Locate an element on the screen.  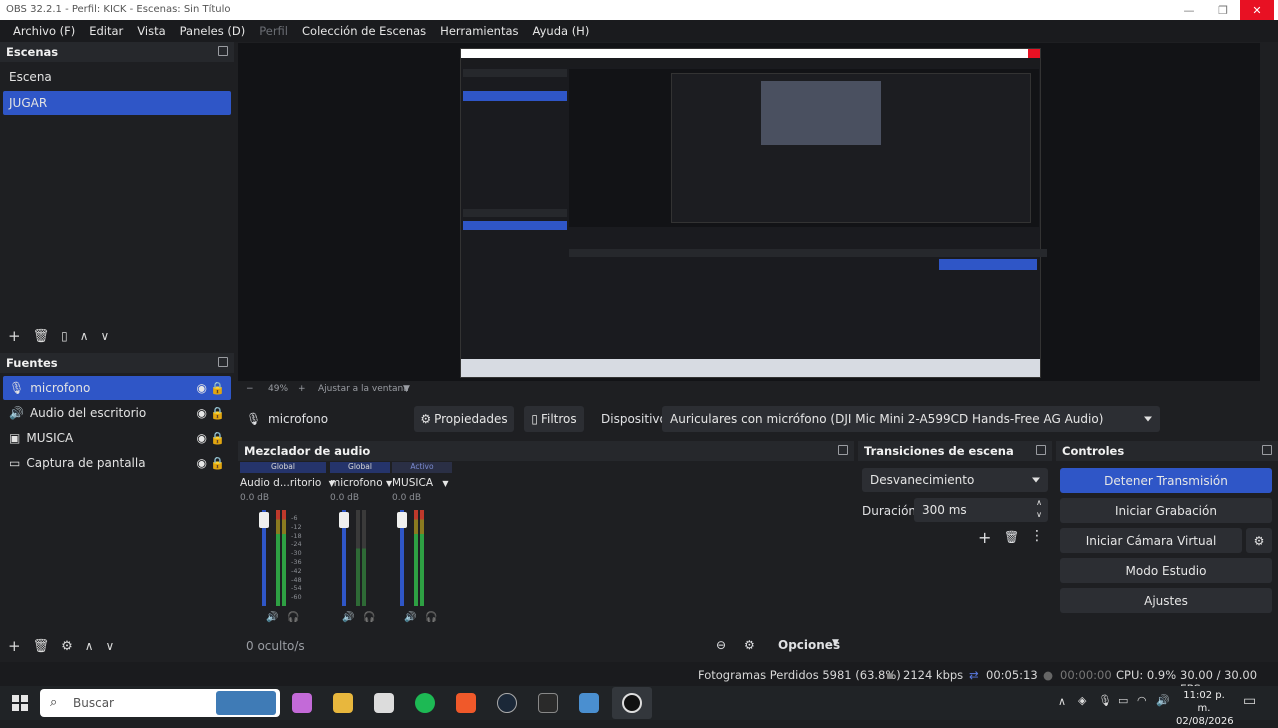
source-item-captura: ▭ Captura de pantalla ◉ 🔒 is located at coordinates (117, 463).